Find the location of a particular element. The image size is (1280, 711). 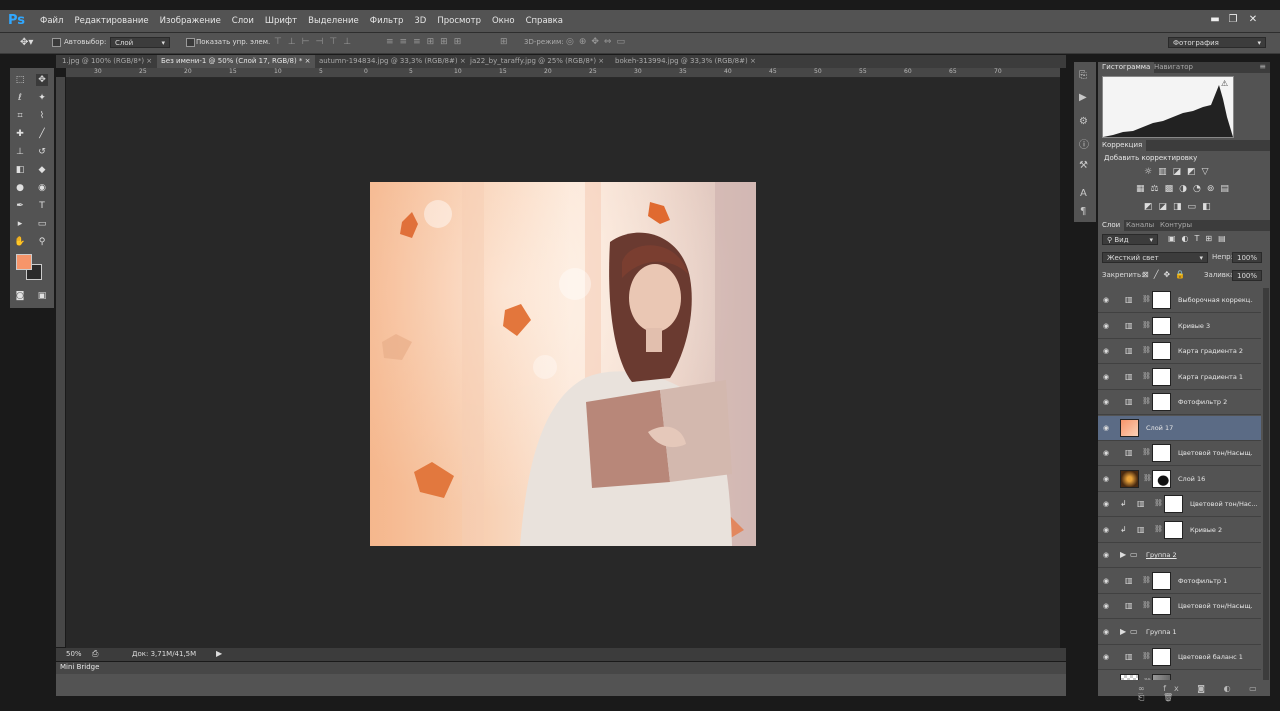

hue-saturation-icon: ⚖ is located at coordinates (1155, 189).